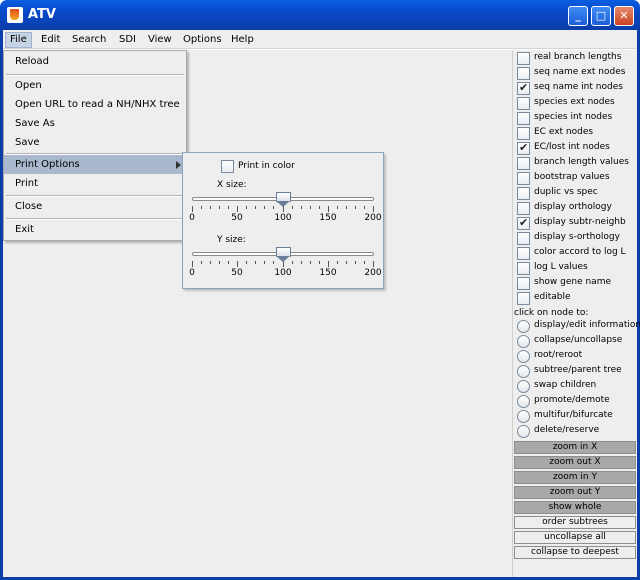 This screenshot has width=640, height=580. What do you see at coordinates (575, 447) in the screenshot?
I see `zoom-in-x-button: zoom in X` at bounding box center [575, 447].